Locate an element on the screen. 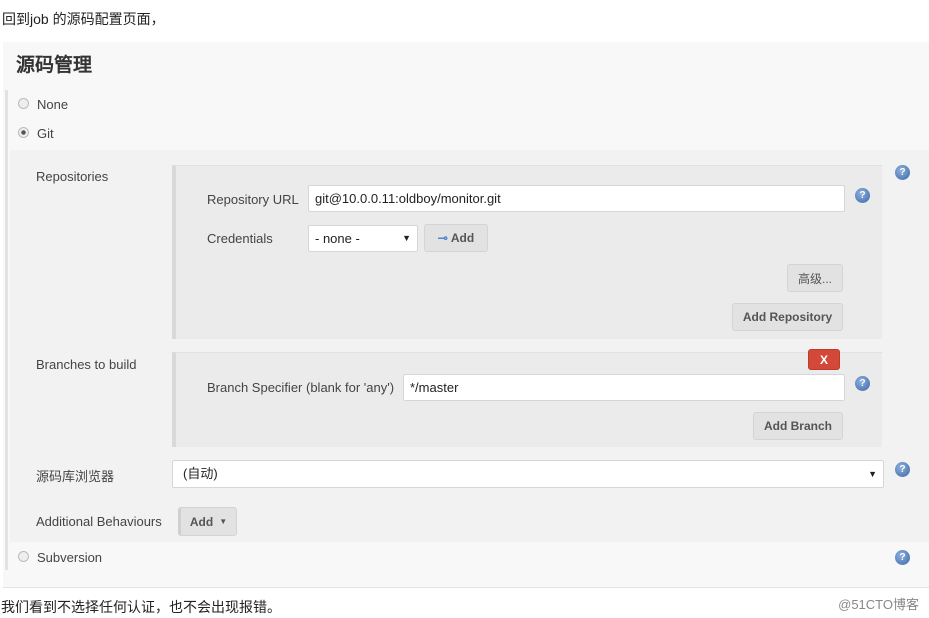 This screenshot has height=618, width=929. radio-subversion-label: Subversion is located at coordinates (70, 557).